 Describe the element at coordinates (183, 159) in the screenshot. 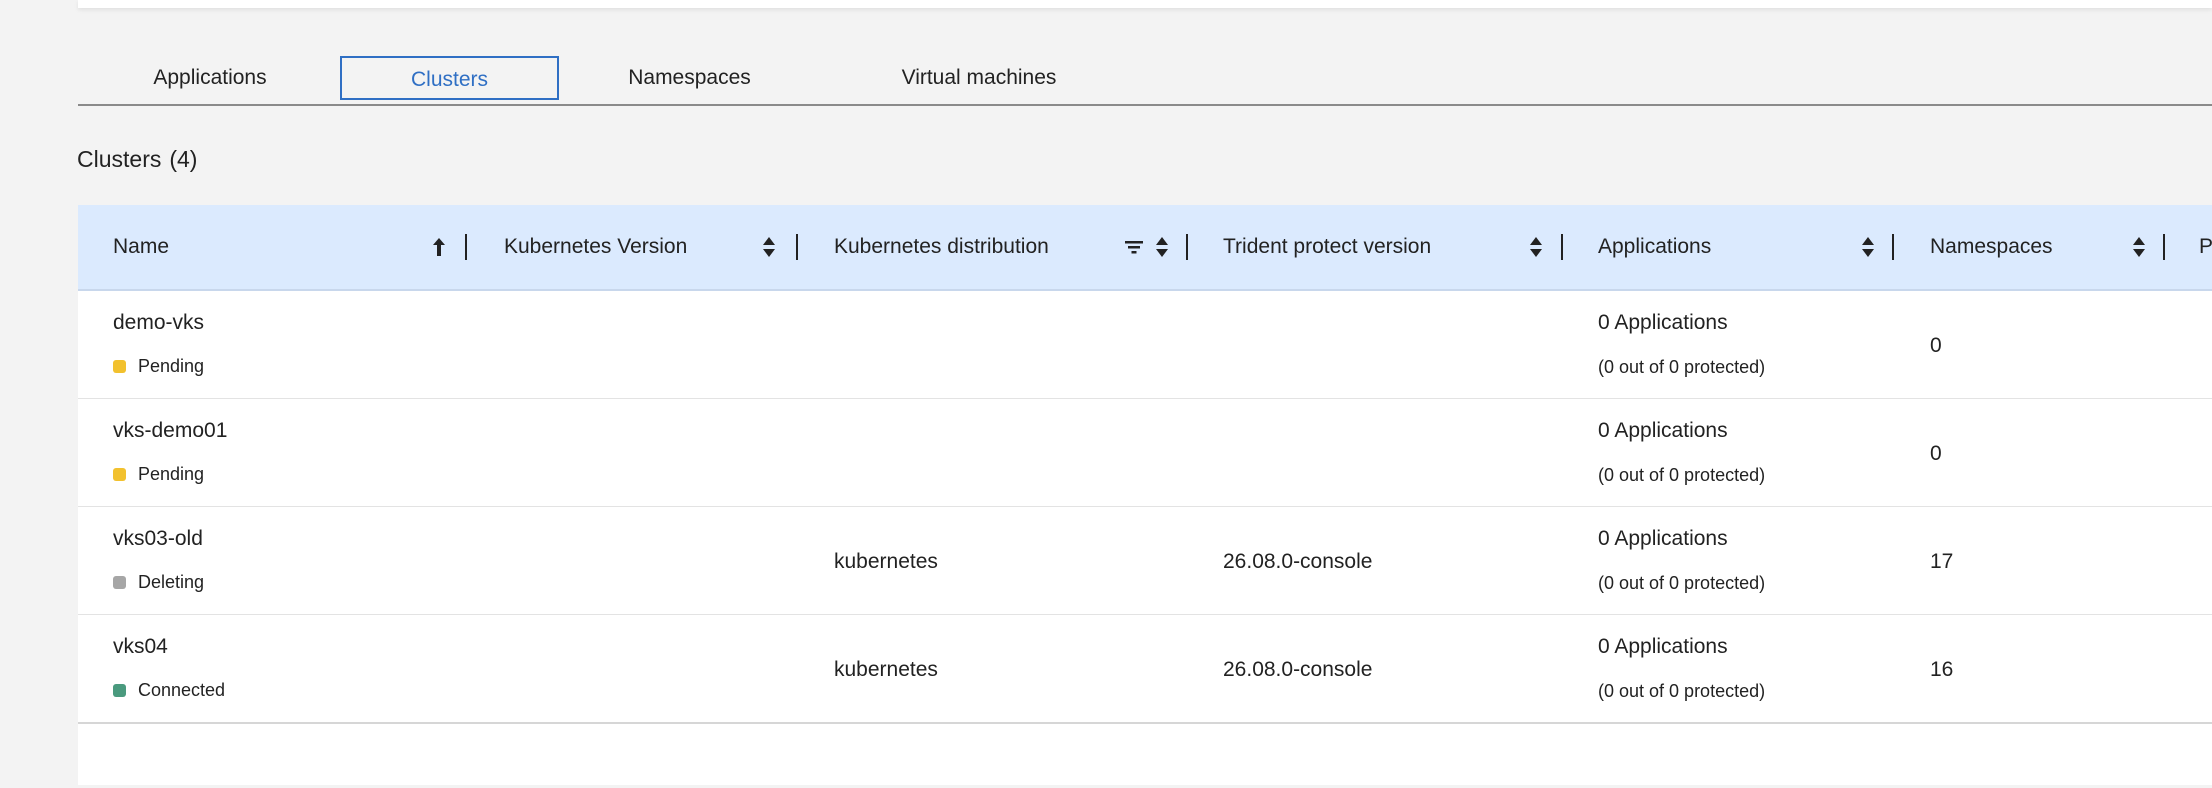

I see `section-title-count: (4)` at that location.